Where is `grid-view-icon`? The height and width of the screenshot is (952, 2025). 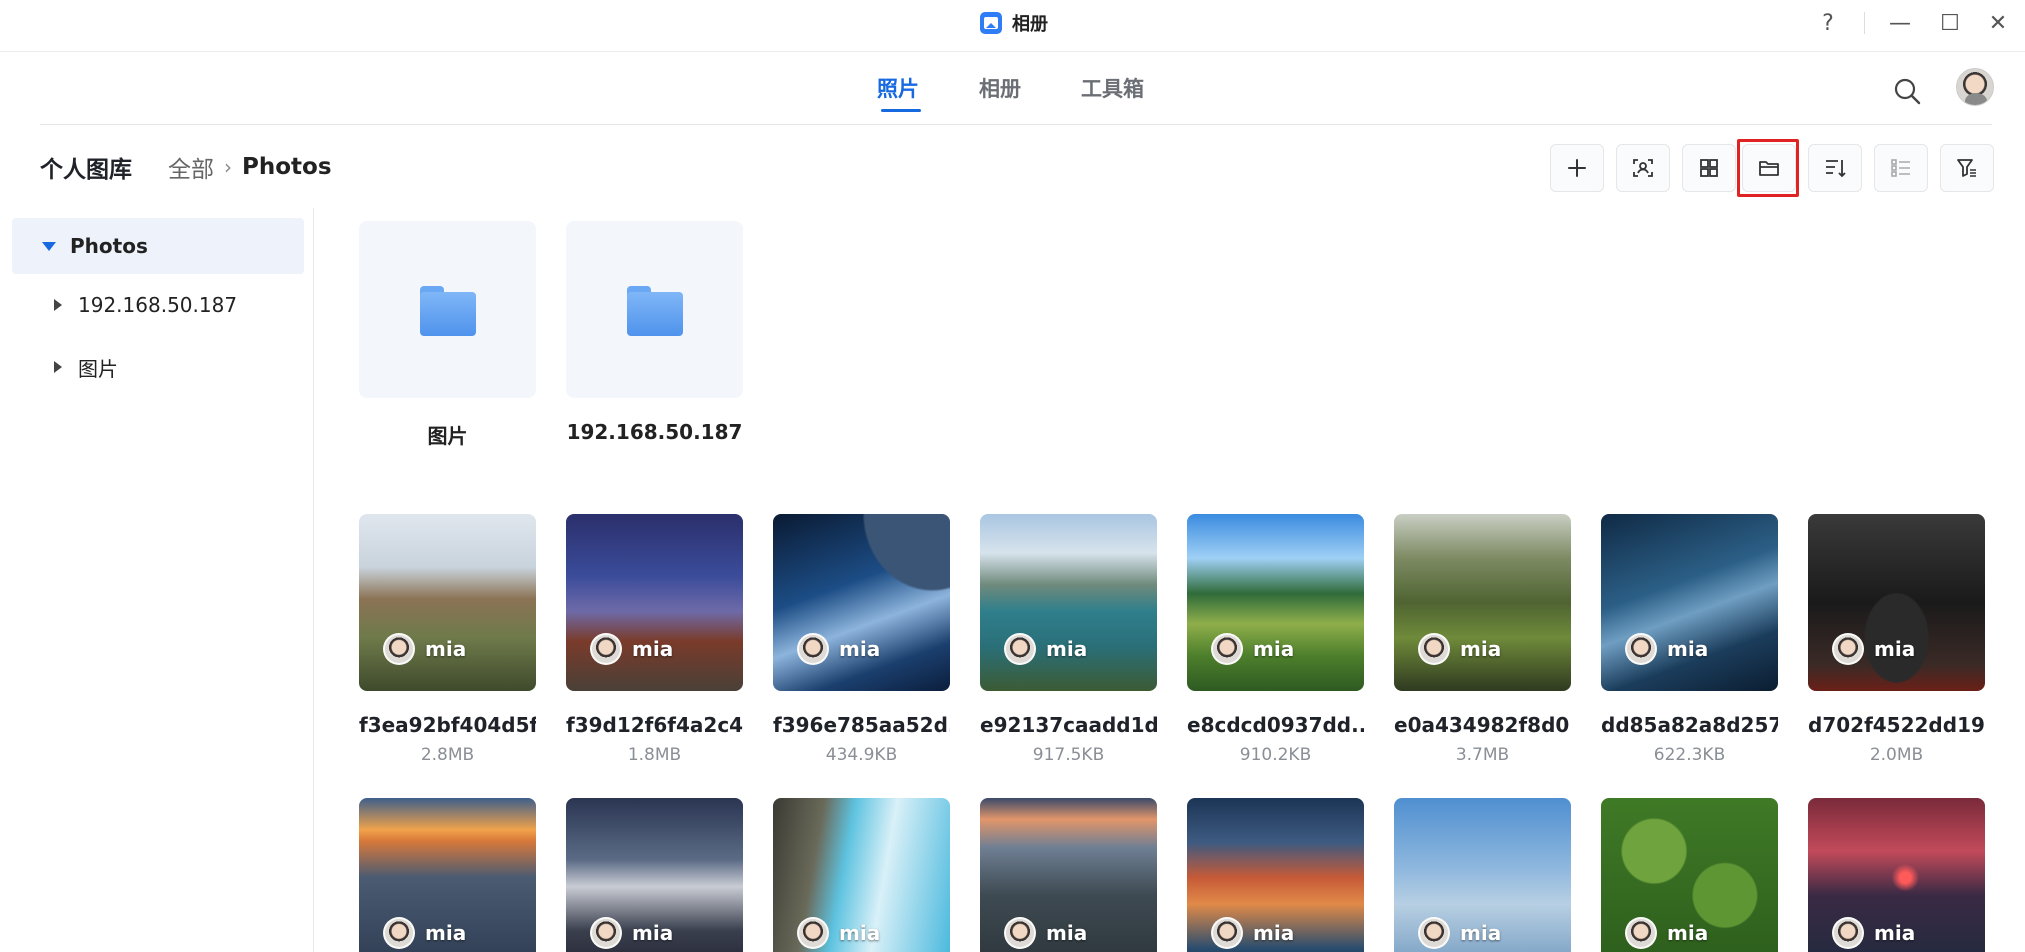
grid-view-icon is located at coordinates (1709, 168).